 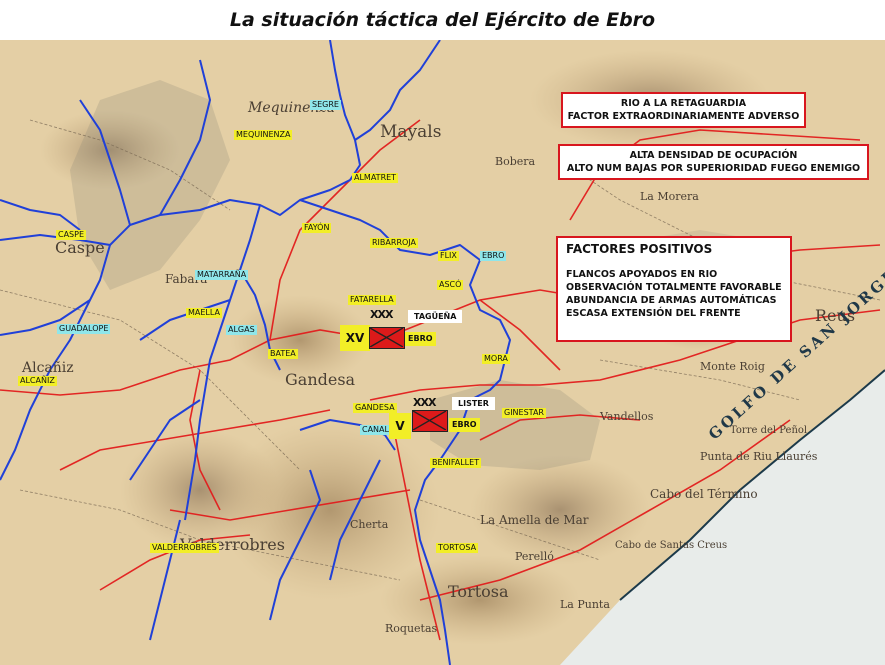 What do you see at coordinates (263, 135) in the screenshot?
I see `label-mequinenza: MEQUINENZA` at bounding box center [263, 135].